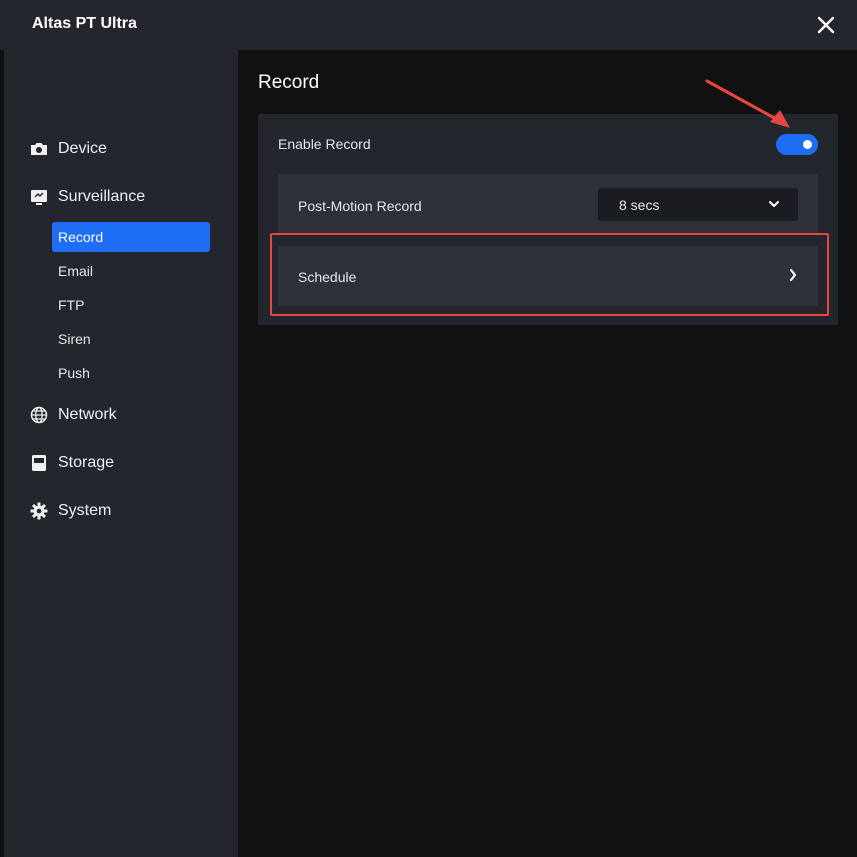 The height and width of the screenshot is (857, 857). I want to click on sidebar-item-surveillance: Surveillance, so click(87, 197).